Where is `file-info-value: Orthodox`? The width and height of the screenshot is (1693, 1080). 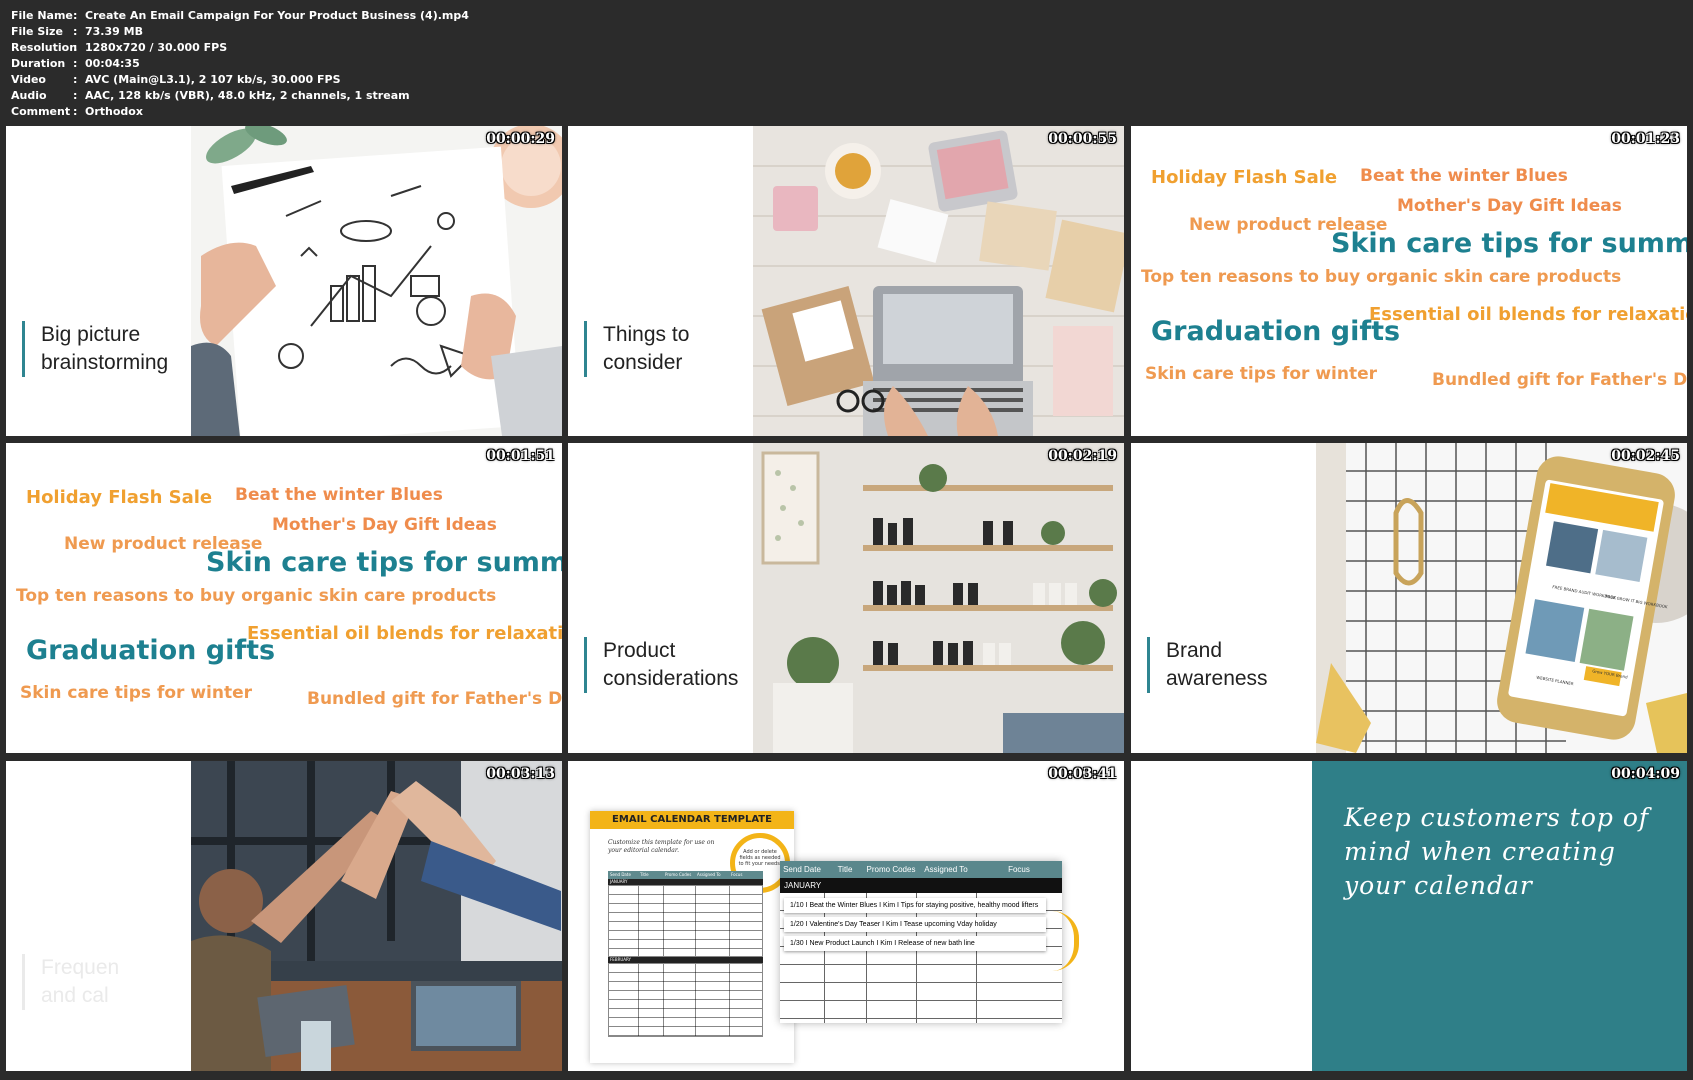 file-info-value: Orthodox is located at coordinates (114, 111).